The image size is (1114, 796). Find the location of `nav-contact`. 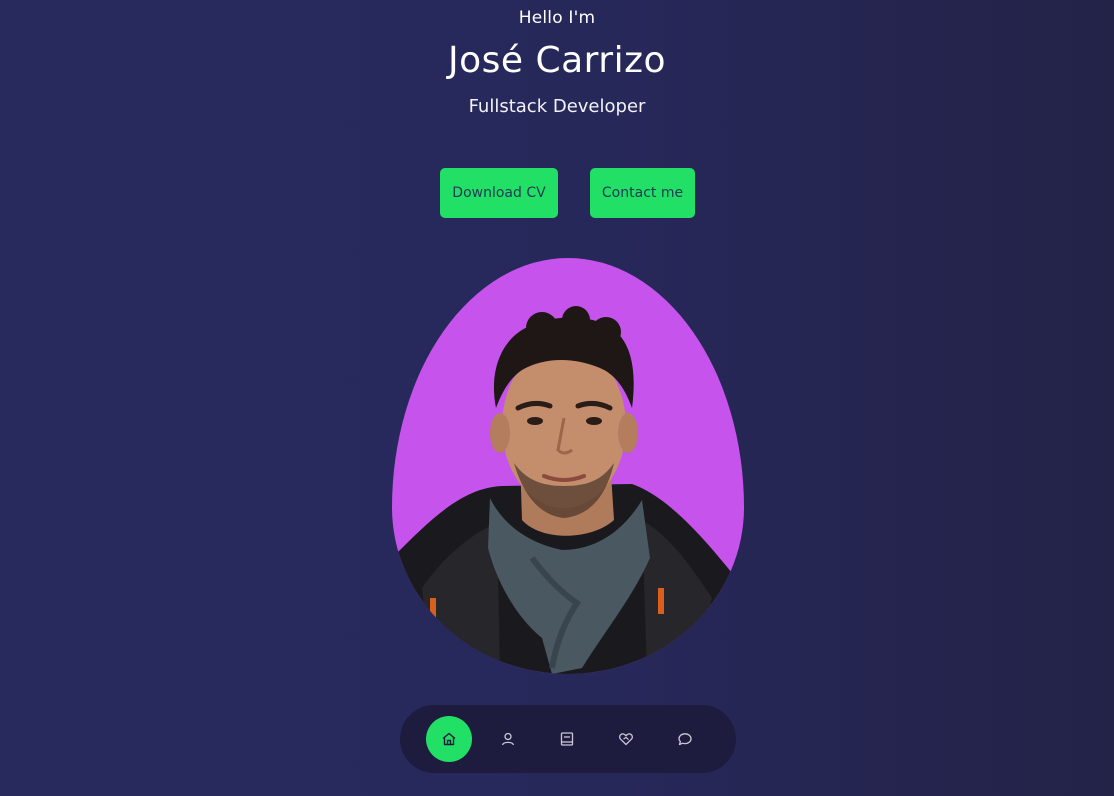

nav-contact is located at coordinates (685, 739).